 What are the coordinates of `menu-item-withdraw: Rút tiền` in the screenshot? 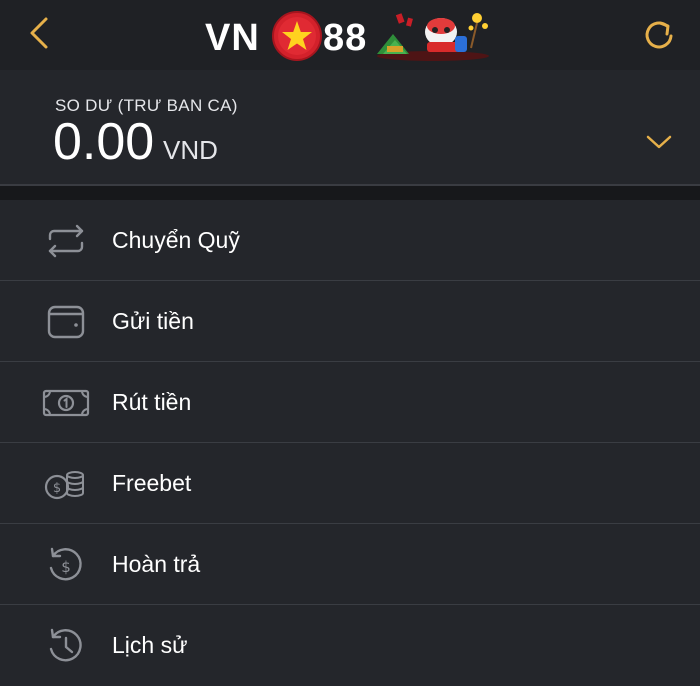 It's located at (350, 402).